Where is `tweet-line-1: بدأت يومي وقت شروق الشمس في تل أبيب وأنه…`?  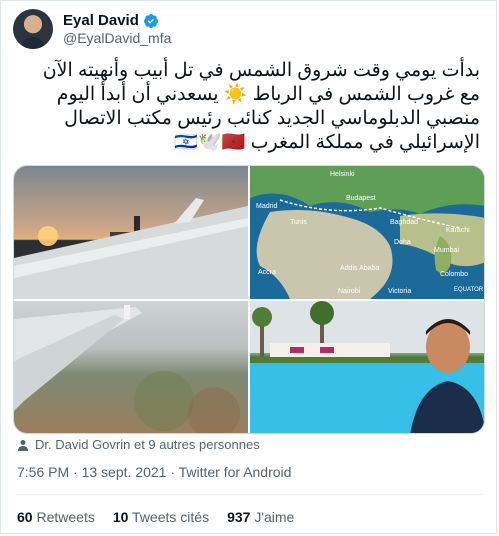
tweet-line-1: بدأت يومي وقت شروق الشمس في تل أبيب وأنه… is located at coordinates (261, 70).